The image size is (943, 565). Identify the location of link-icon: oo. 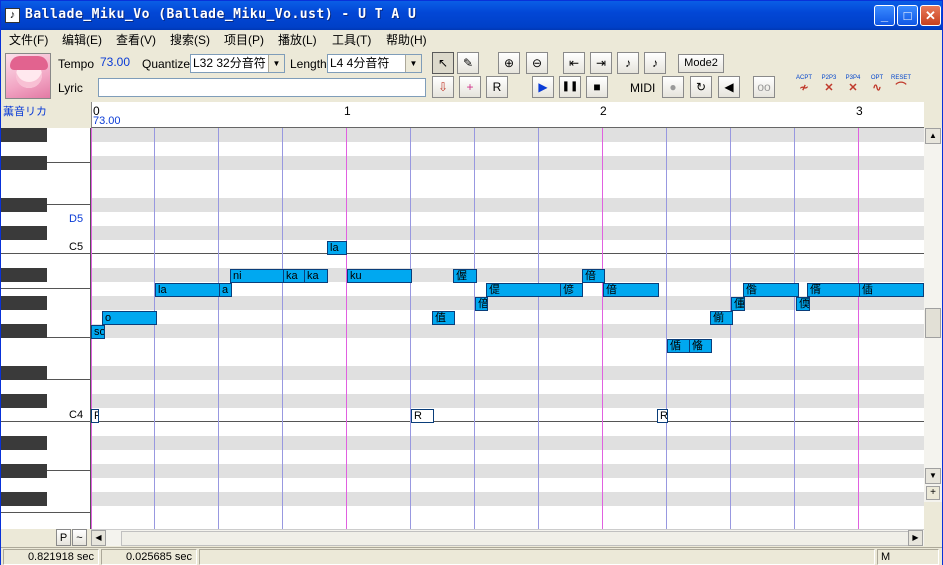
(764, 87).